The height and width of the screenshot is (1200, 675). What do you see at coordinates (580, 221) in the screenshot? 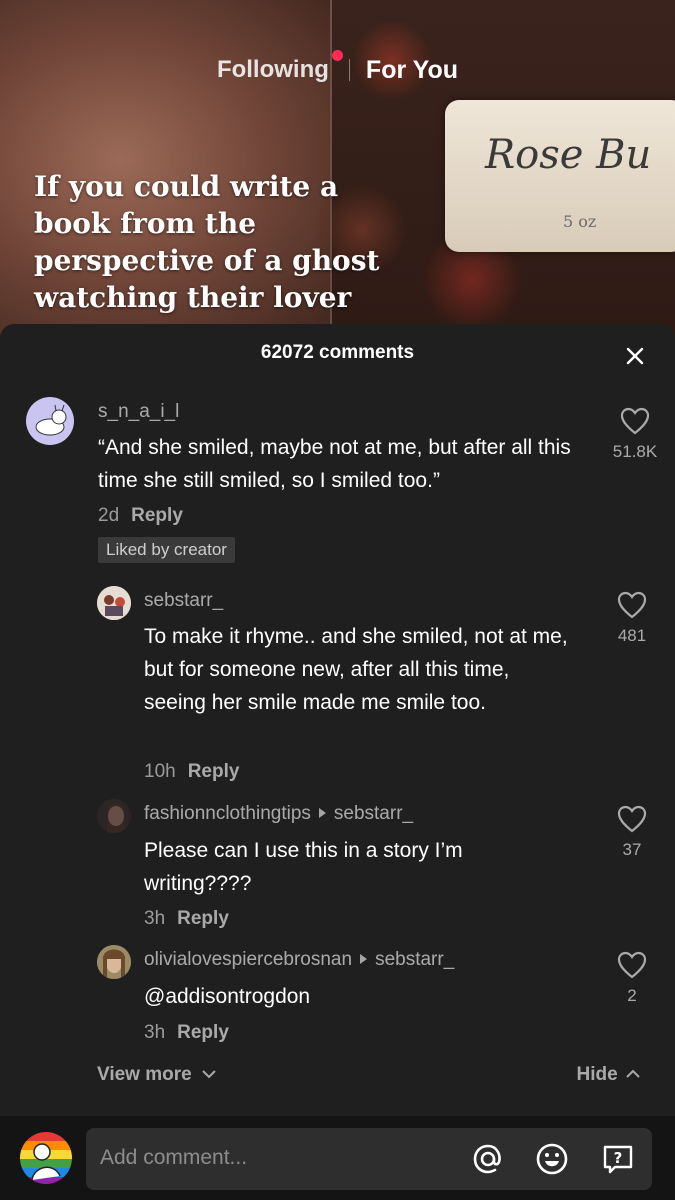
I see `jar-label-weight: 5 oz` at bounding box center [580, 221].